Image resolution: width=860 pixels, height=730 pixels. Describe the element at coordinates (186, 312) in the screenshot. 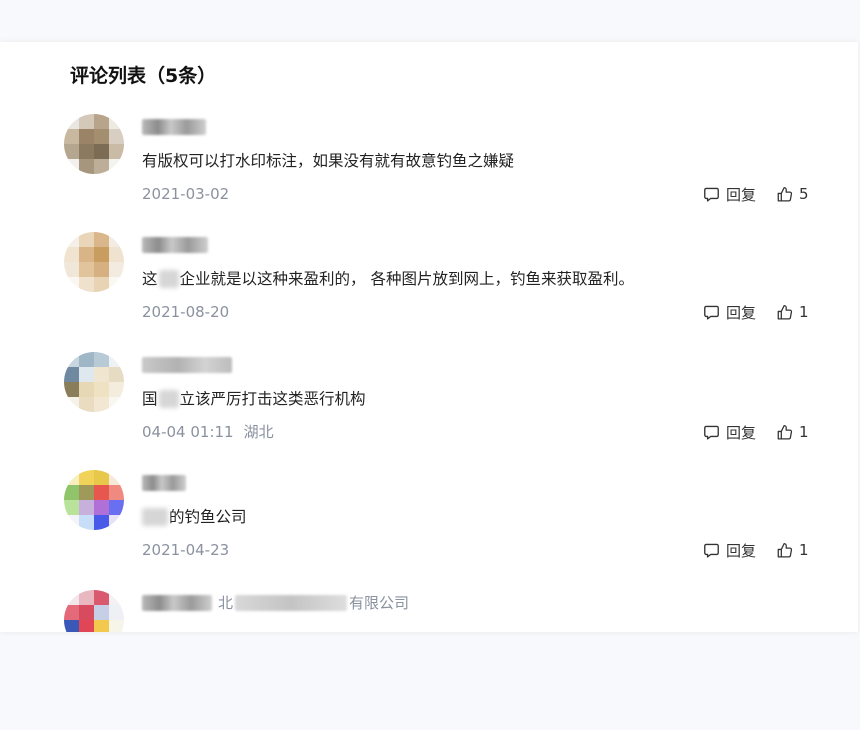

I see `comment-date: 2021-08-20` at that location.